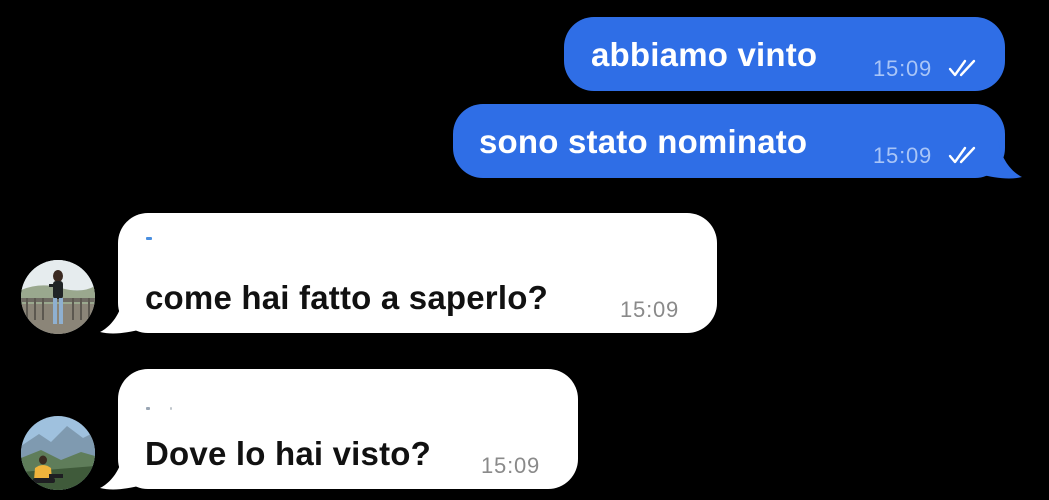 Image resolution: width=1049 pixels, height=500 pixels. I want to click on outgoing-message-bubble: sono stato nominato 15:09, so click(729, 141).